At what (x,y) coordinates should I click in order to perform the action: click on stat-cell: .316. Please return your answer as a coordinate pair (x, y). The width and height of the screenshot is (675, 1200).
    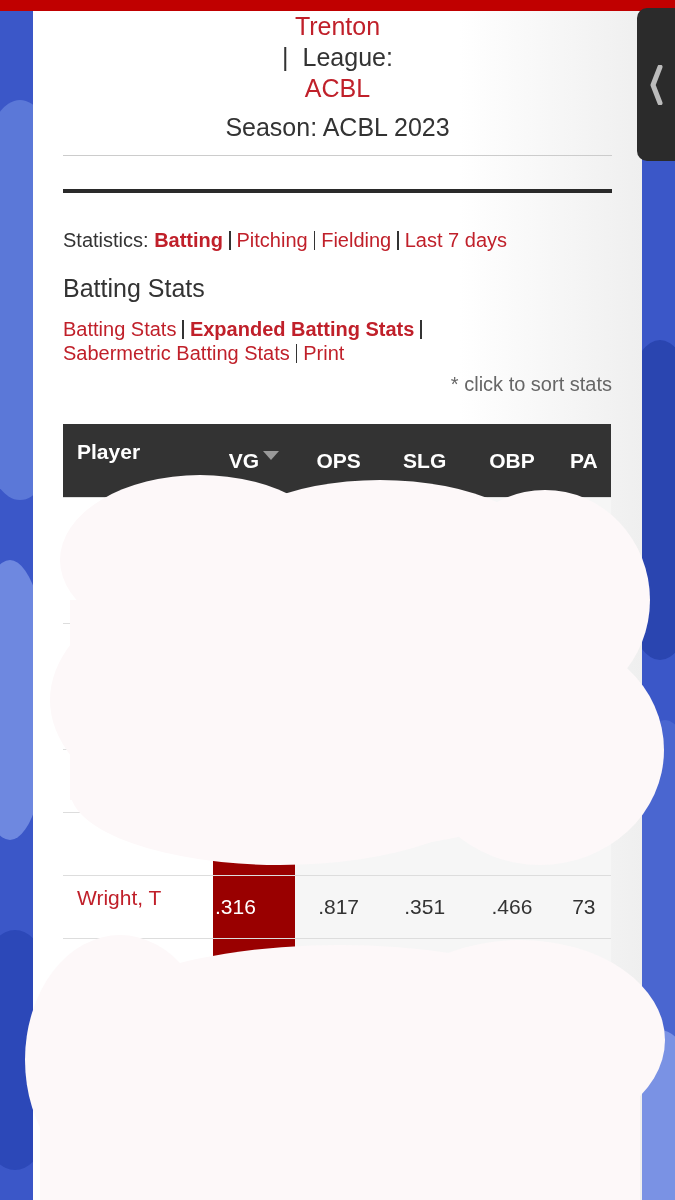
    Looking at the image, I should click on (254, 907).